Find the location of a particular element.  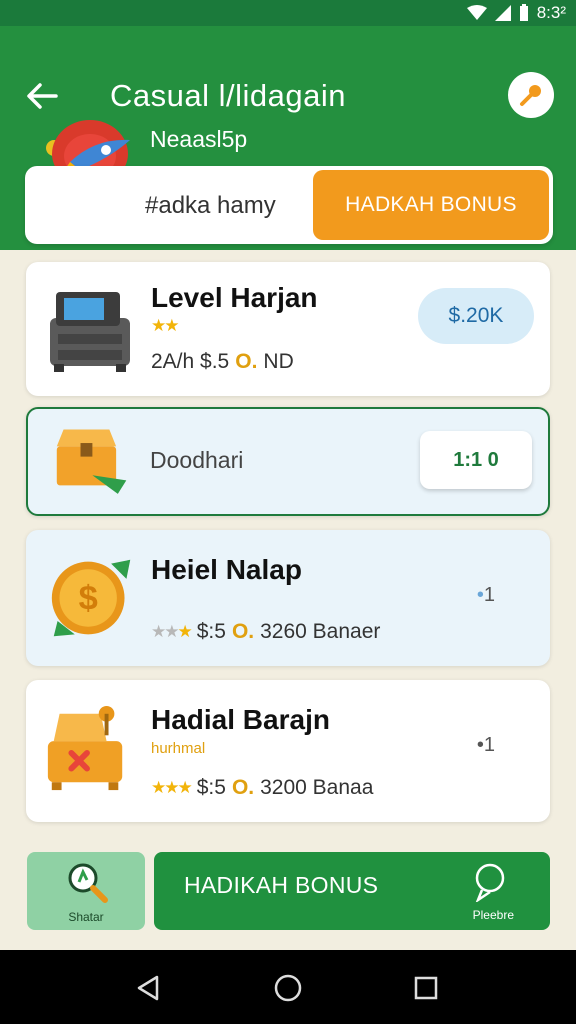

battery-icon is located at coordinates (523, 12).